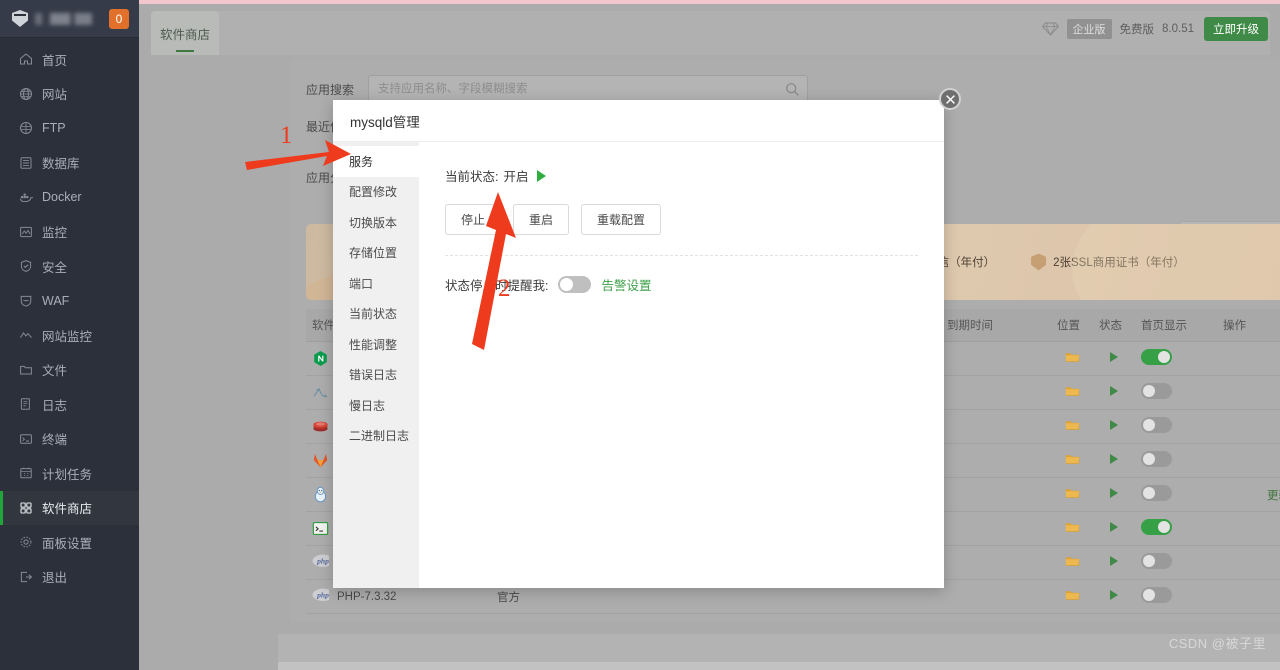  What do you see at coordinates (1137, 30) in the screenshot?
I see `current-edition-label: 免费版` at bounding box center [1137, 30].